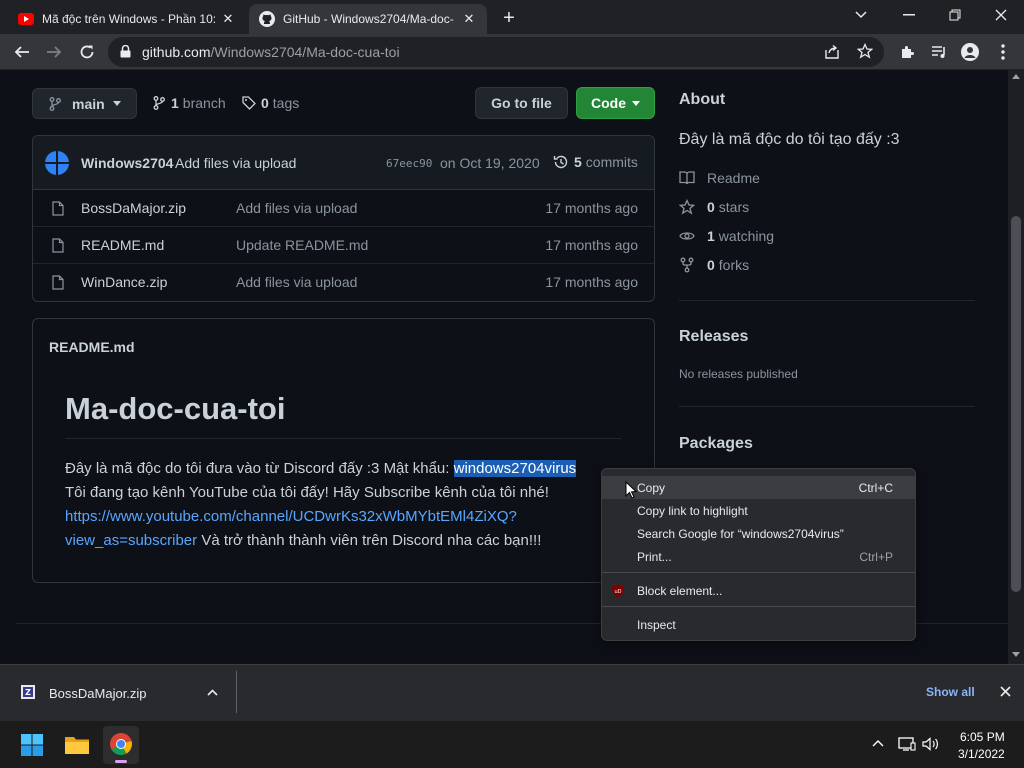 The image size is (1024, 768). What do you see at coordinates (131, 540) in the screenshot?
I see `youtube-link-cont: view_as=subscriber` at bounding box center [131, 540].